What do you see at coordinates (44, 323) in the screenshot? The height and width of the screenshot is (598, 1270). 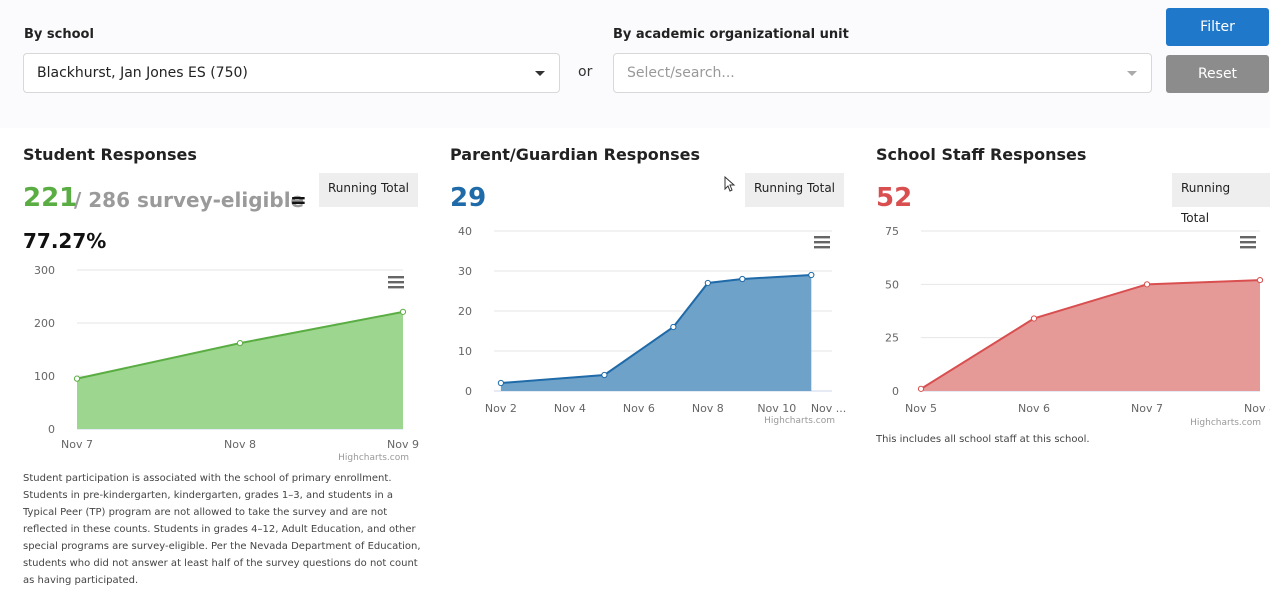 I see `y-tick-label: 200` at bounding box center [44, 323].